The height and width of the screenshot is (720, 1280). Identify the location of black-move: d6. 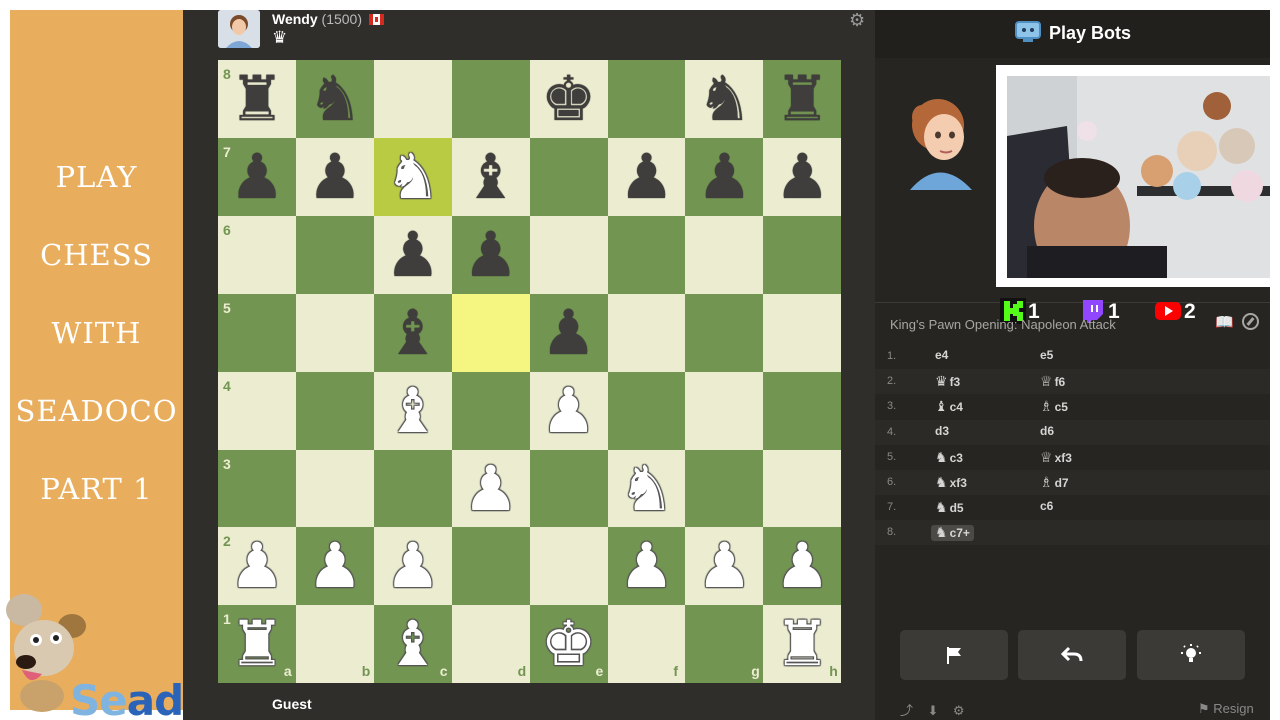
(1047, 431).